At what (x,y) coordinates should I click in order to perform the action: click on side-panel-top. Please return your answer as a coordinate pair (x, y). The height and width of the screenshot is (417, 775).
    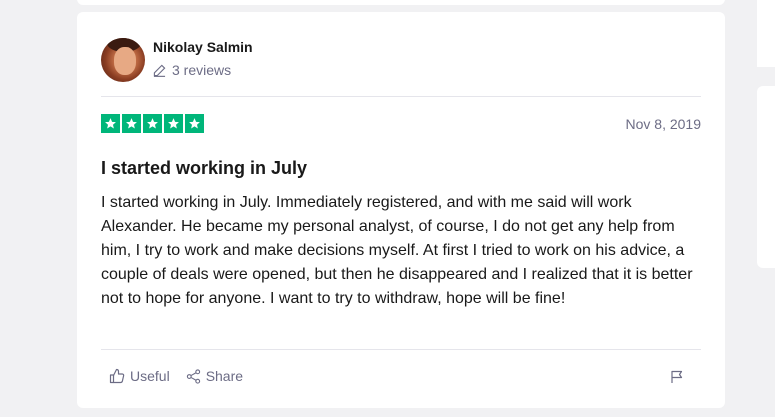
    Looking at the image, I should click on (766, 33).